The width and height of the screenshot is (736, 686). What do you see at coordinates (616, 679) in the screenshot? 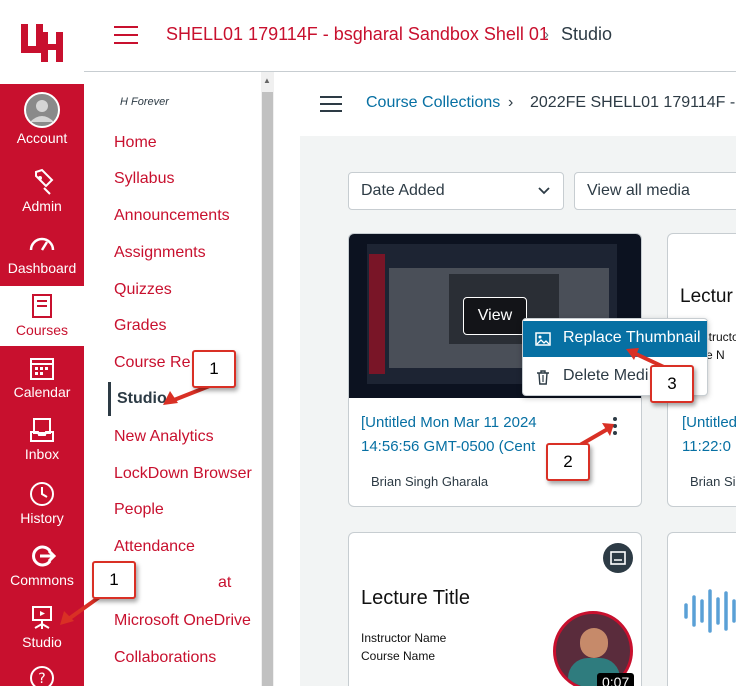
I see `duration-badge: 0:07` at bounding box center [616, 679].